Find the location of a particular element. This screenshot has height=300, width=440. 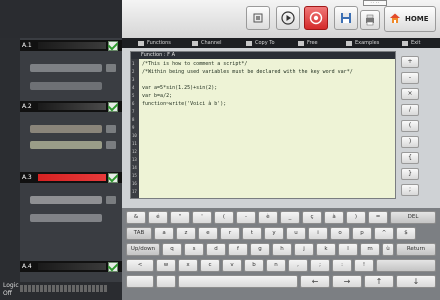

key: d is located at coordinates (216, 249).